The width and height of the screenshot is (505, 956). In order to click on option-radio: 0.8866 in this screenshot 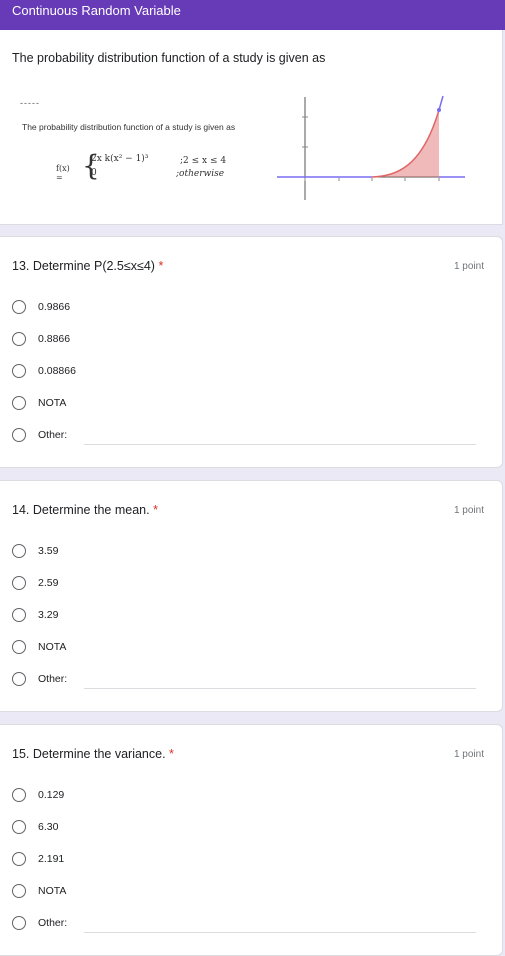, I will do `click(247, 340)`.